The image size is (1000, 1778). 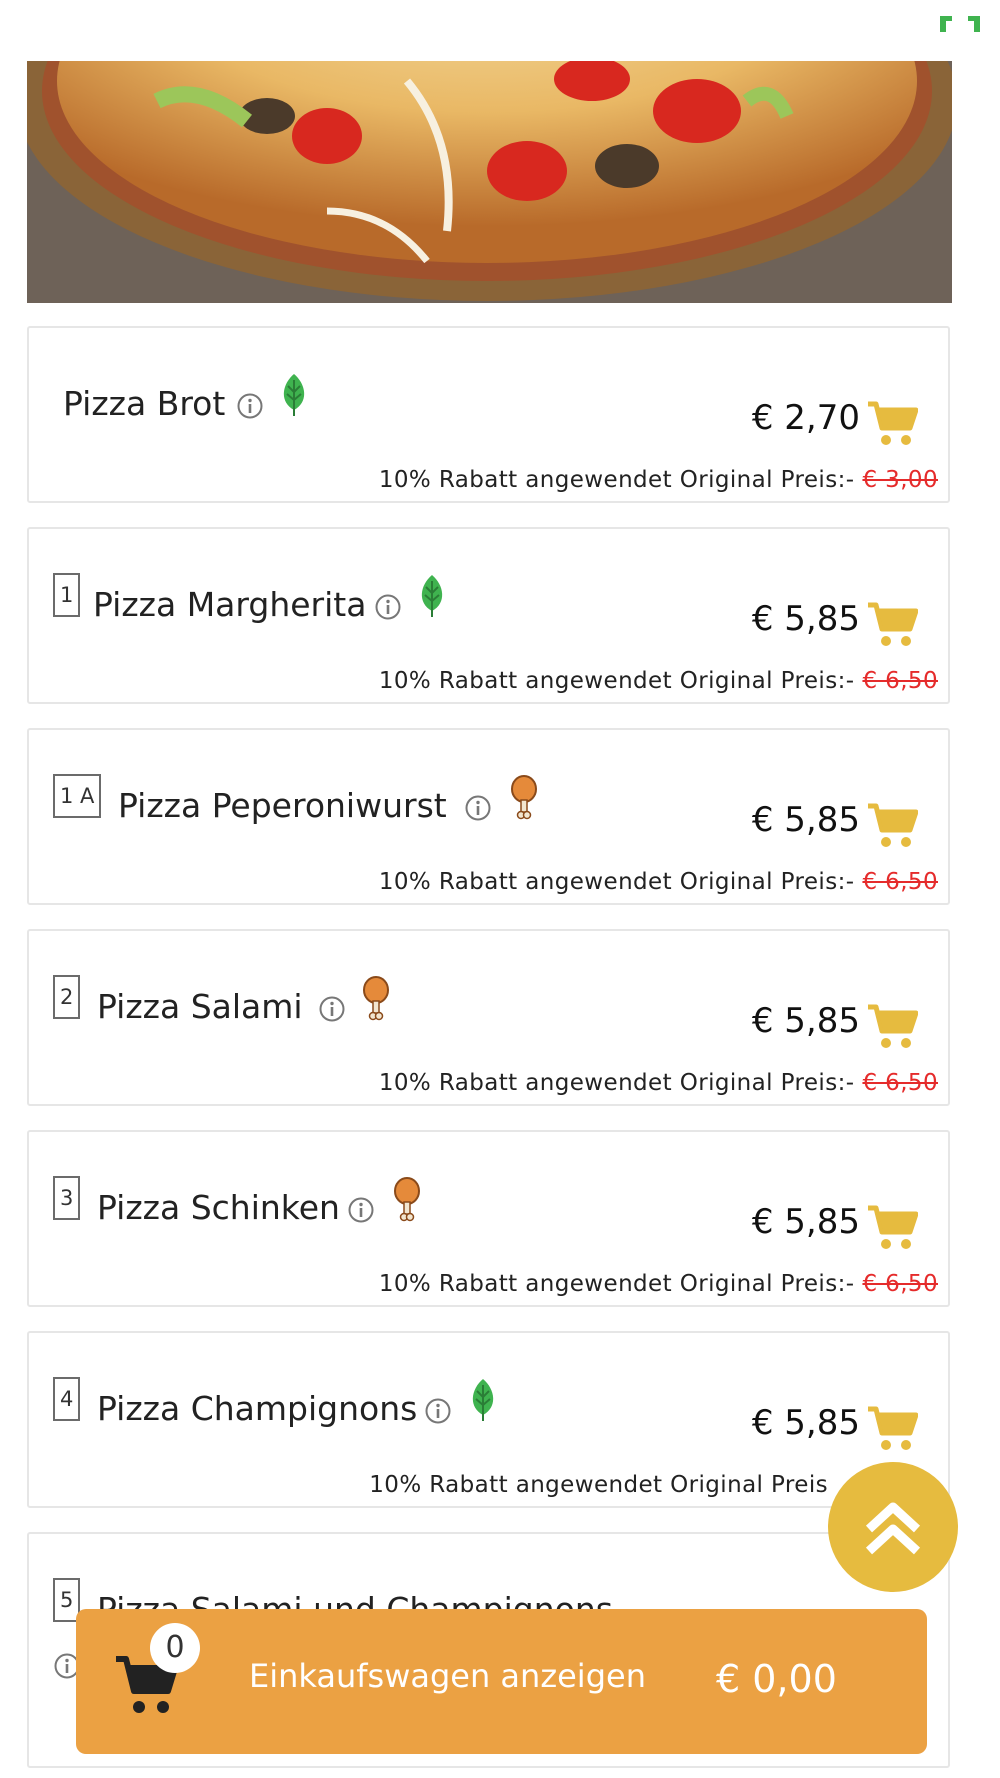 What do you see at coordinates (805, 418) in the screenshot?
I see `item-price: € 2,70` at bounding box center [805, 418].